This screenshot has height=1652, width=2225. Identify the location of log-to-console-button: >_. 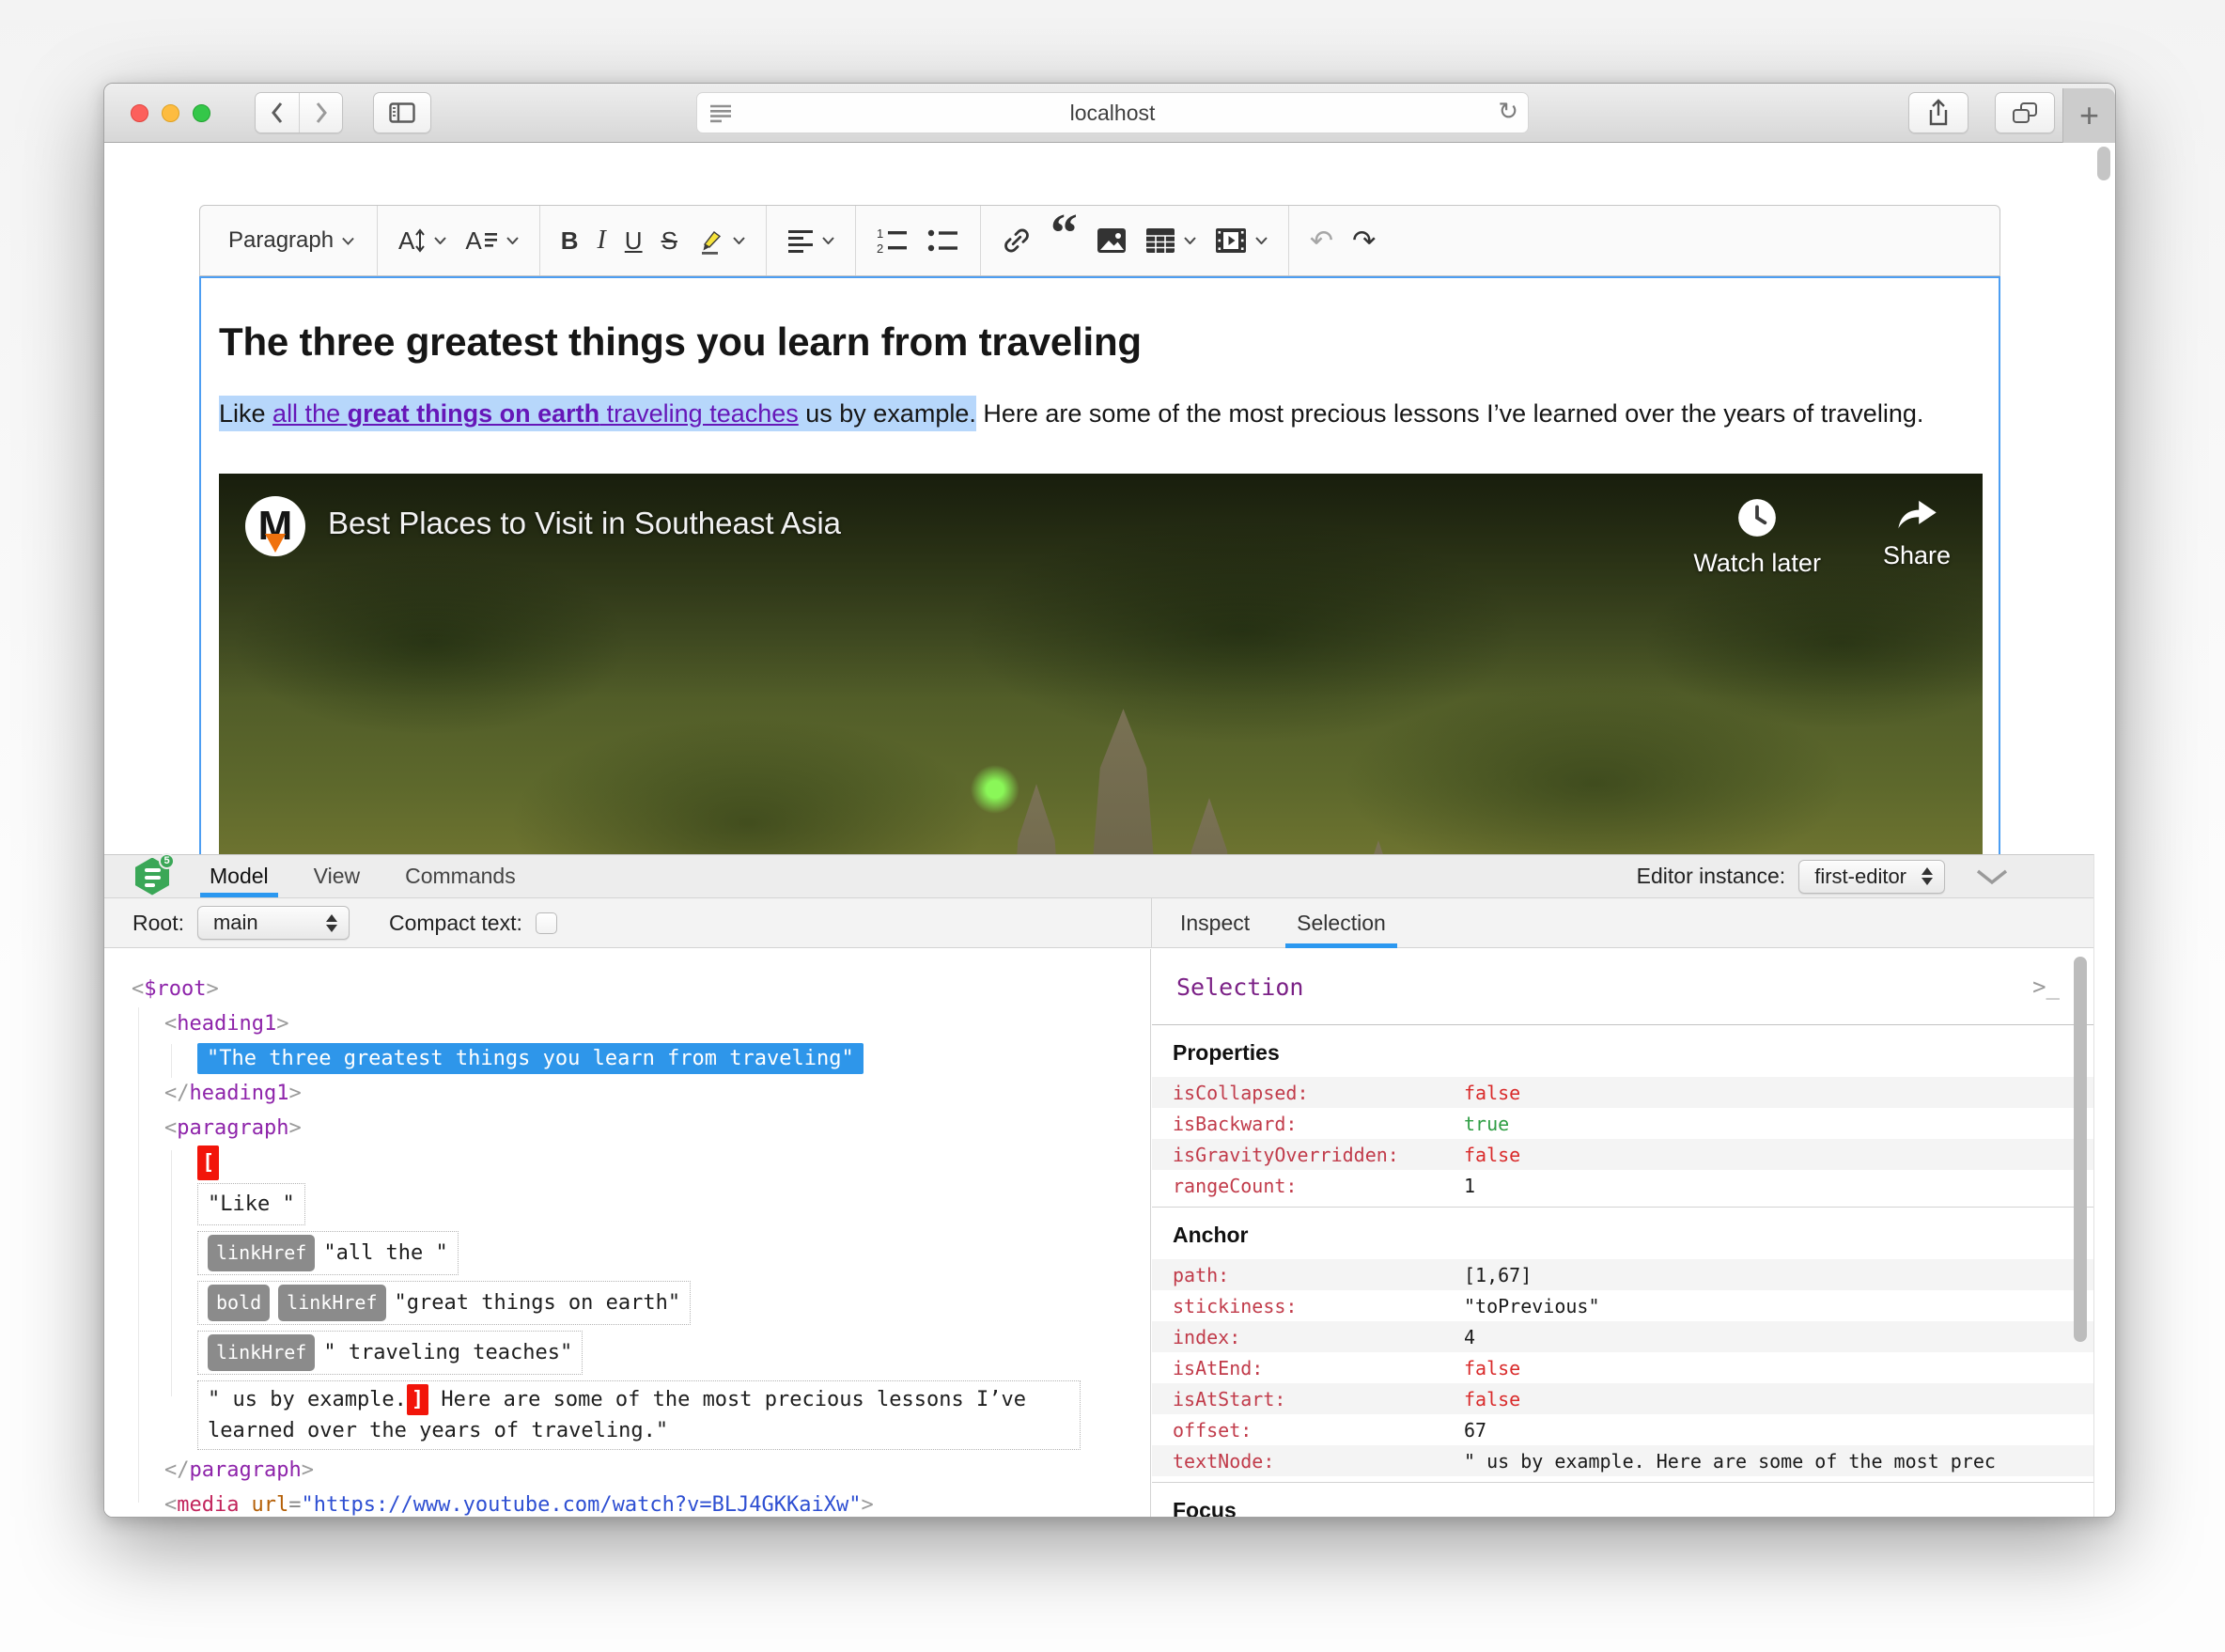
(2046, 987).